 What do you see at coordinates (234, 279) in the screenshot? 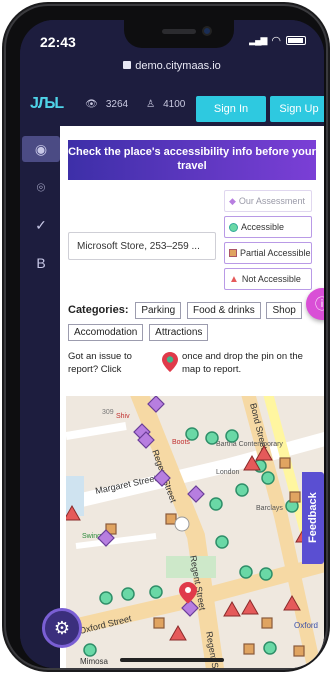
I see `triangle-icon: ▲` at bounding box center [234, 279].